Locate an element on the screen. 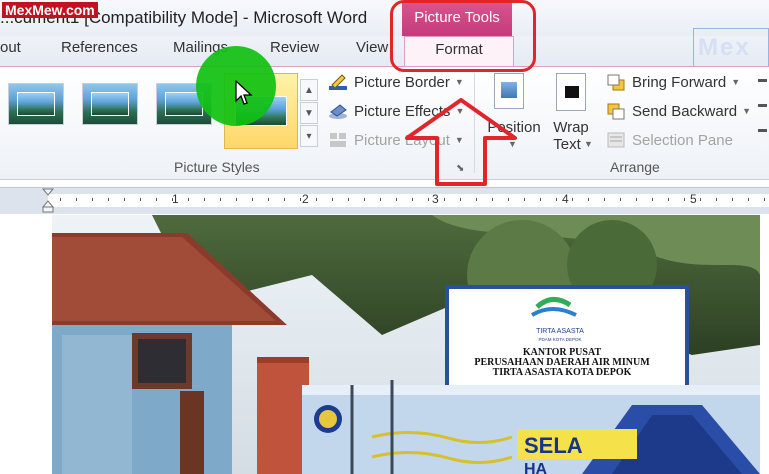 This screenshot has height=474, width=769. picture-border-button: Picture Border ▼ is located at coordinates (396, 82).